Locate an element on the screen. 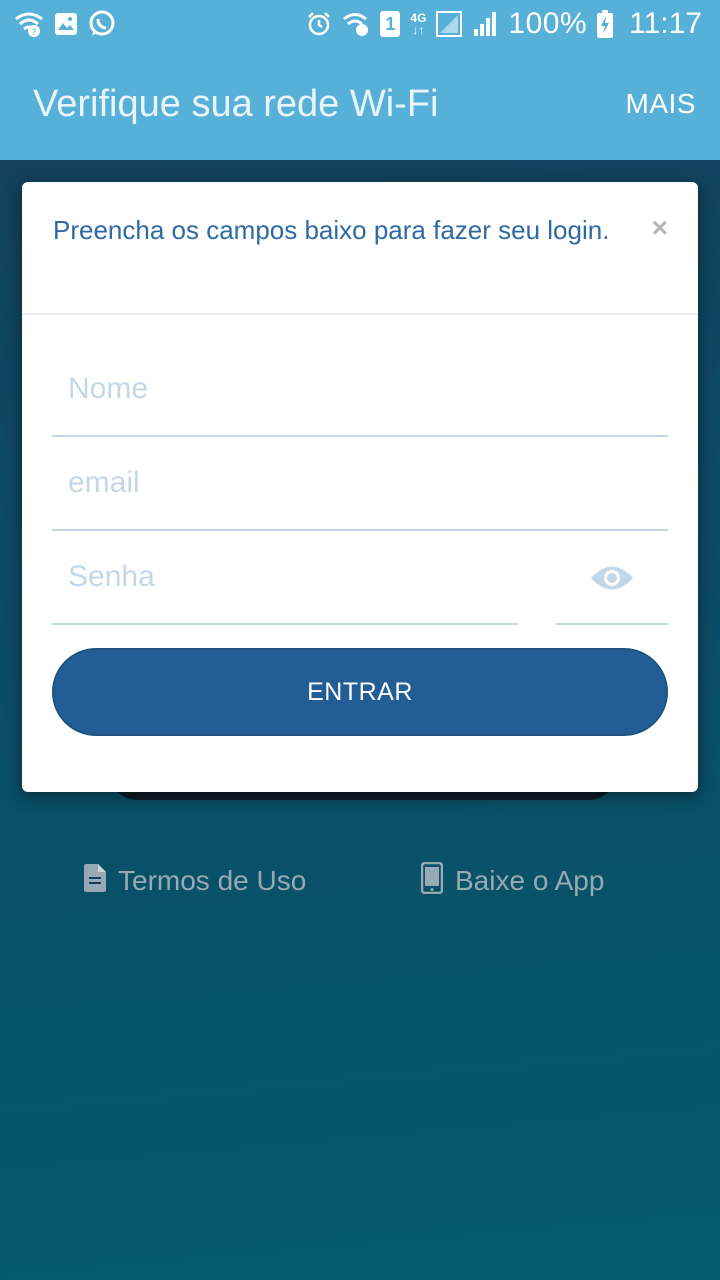 The image size is (720, 1280). name-field-container is located at coordinates (360, 390).